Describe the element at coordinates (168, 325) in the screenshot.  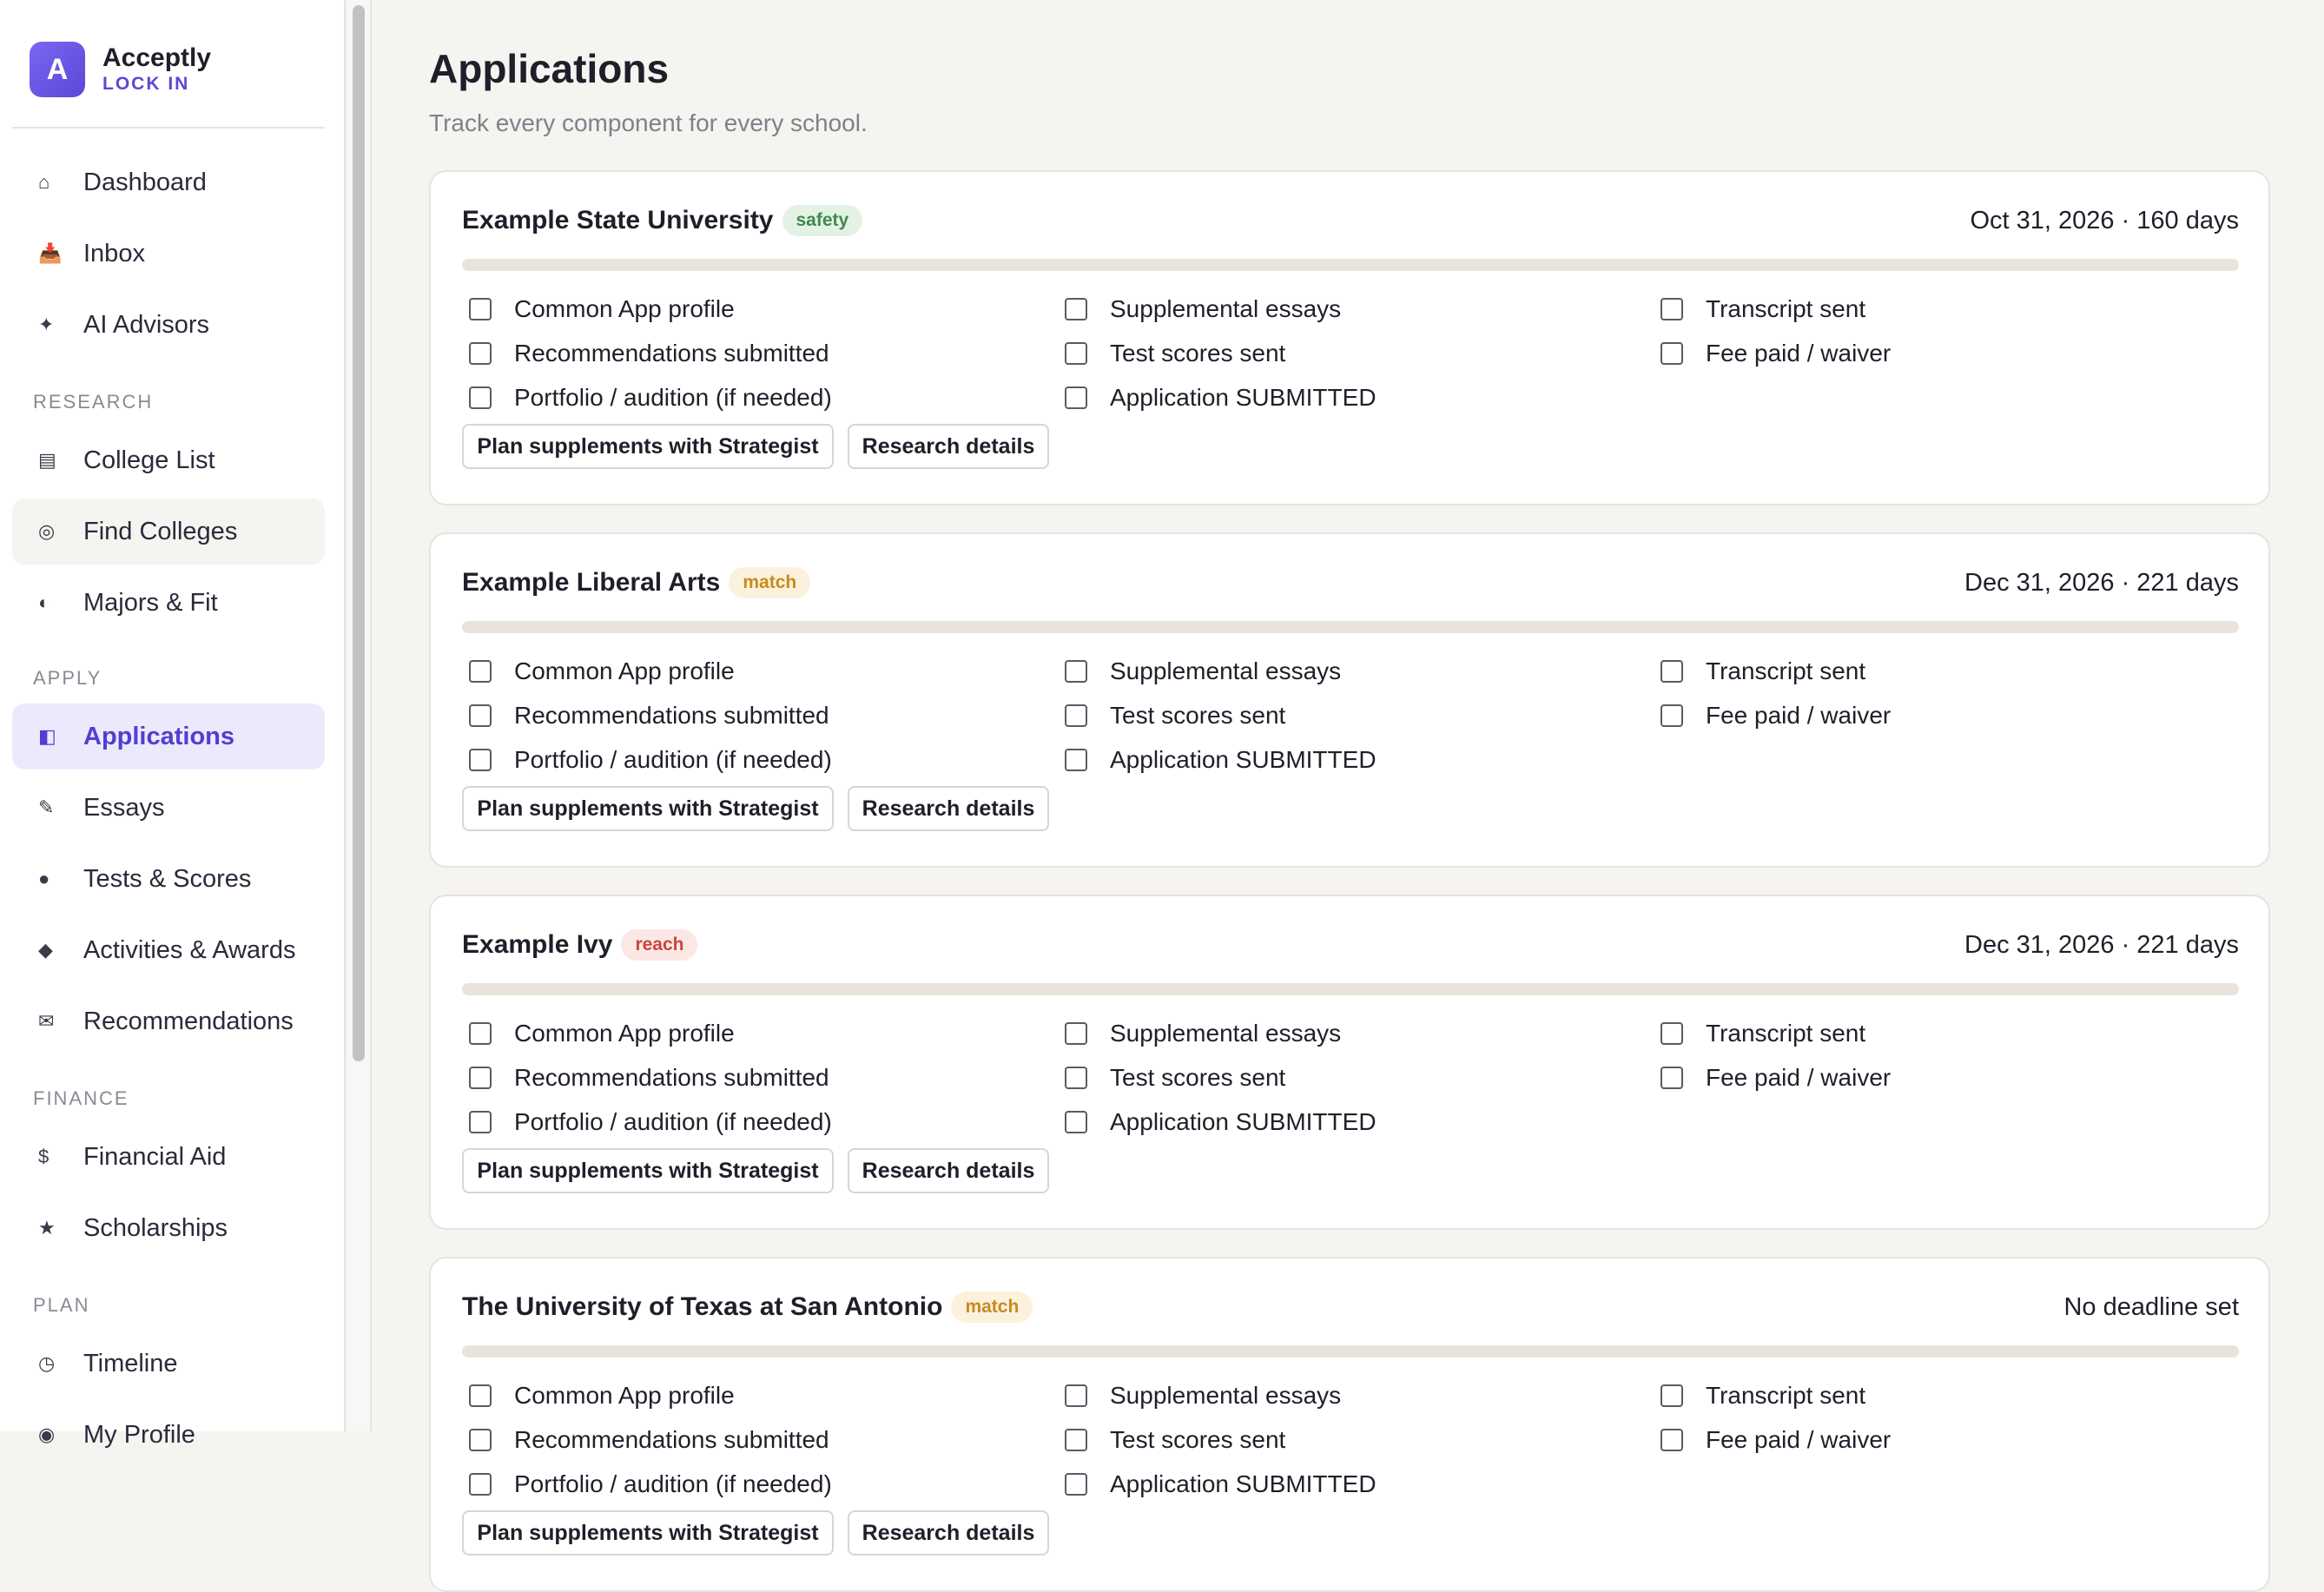
I see `sidebar-item-ai-advisors: ✦ AI Advisors` at that location.